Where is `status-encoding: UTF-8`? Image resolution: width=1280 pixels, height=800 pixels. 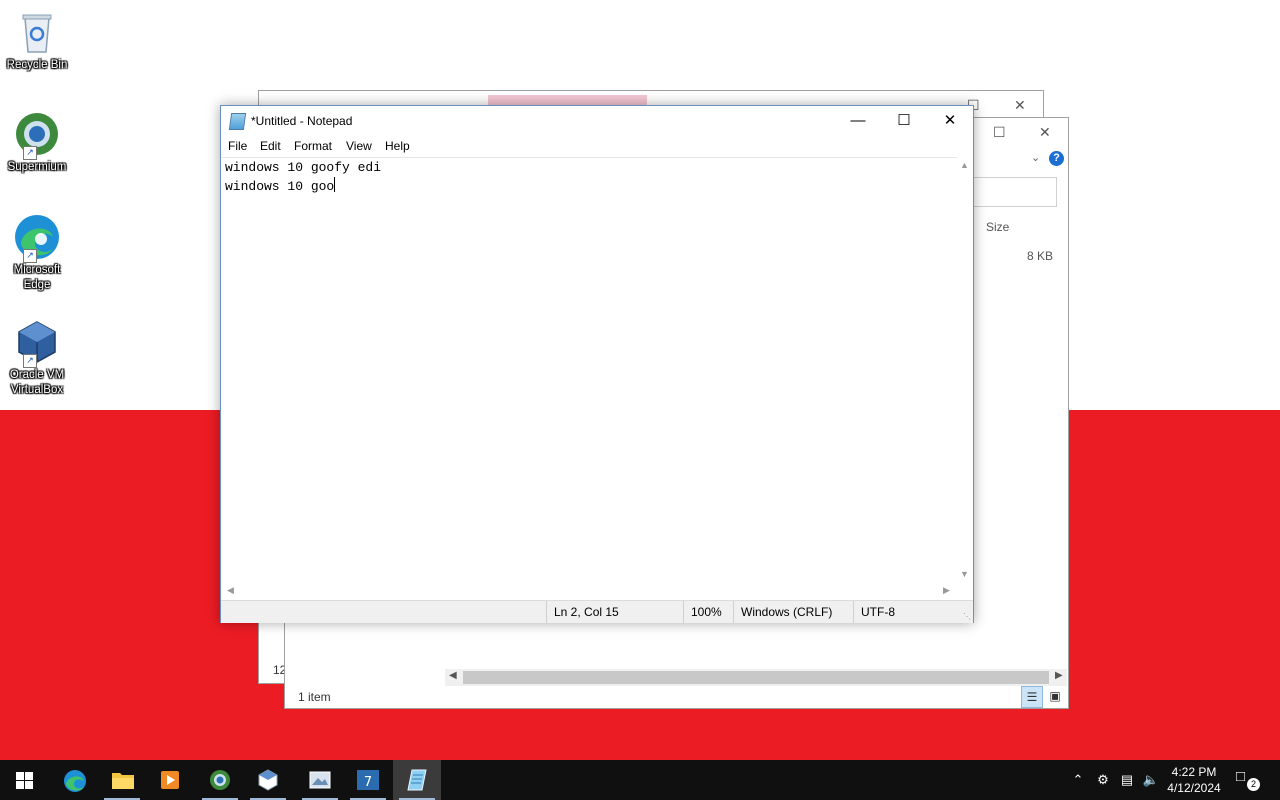
status-encoding: UTF-8 is located at coordinates (907, 612).